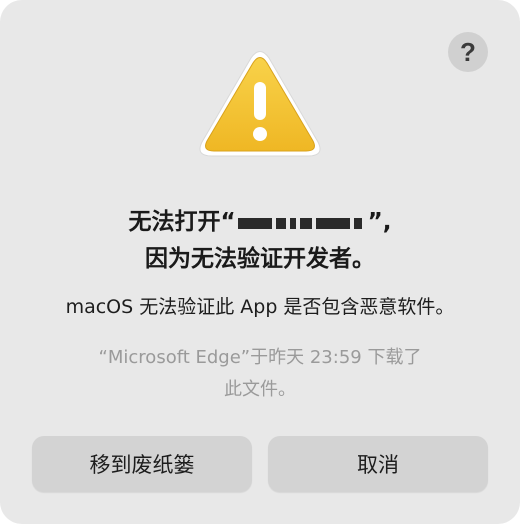  I want to click on move-to-trash-button: 移到废纸篓, so click(142, 464).